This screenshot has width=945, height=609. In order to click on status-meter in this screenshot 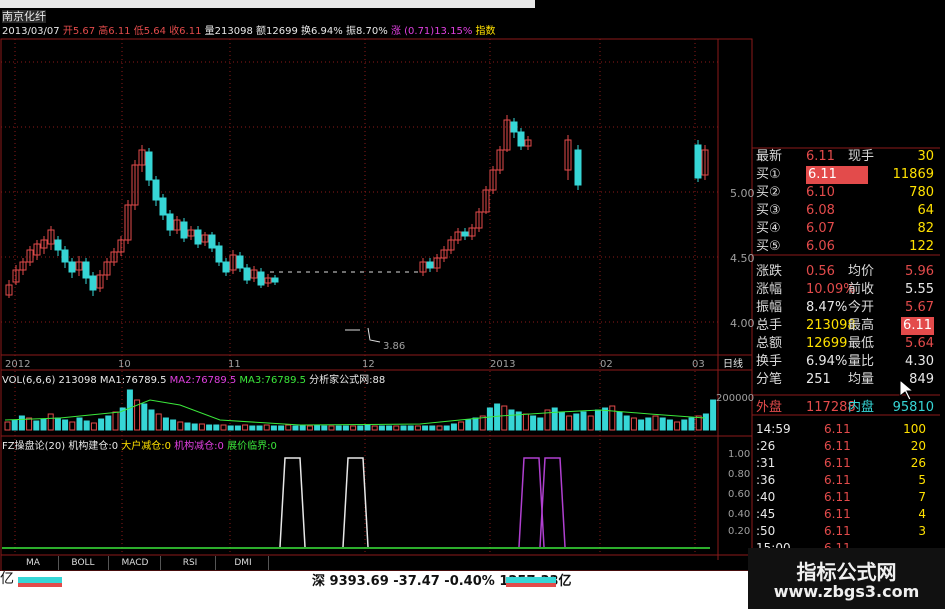, I will do `click(531, 585)`.